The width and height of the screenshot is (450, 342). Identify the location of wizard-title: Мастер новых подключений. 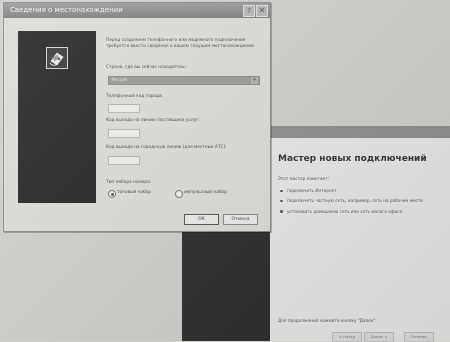
(352, 159).